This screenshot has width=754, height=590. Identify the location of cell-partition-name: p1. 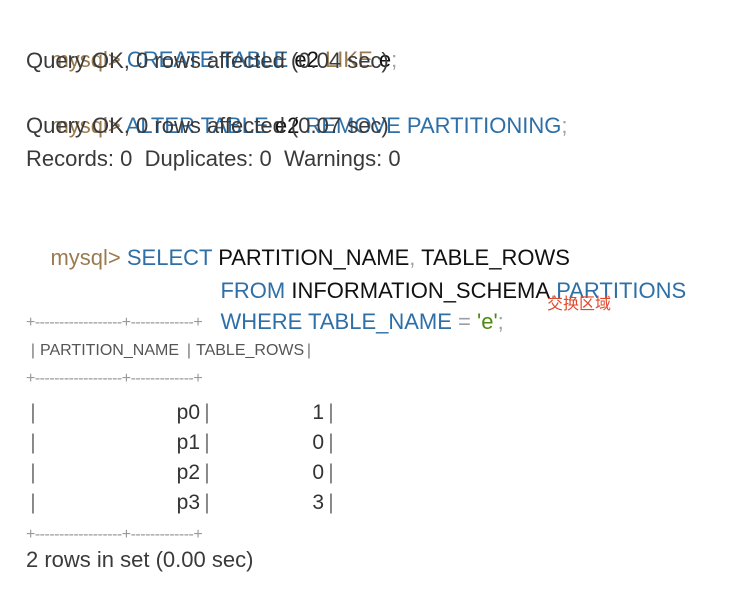
(188, 442).